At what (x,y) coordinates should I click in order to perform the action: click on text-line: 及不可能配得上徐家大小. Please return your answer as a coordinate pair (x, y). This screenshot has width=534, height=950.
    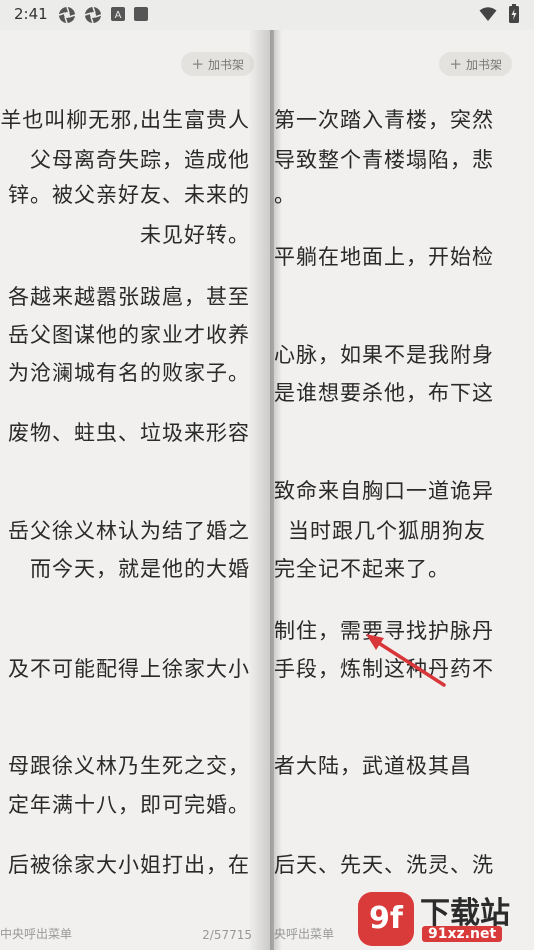
    Looking at the image, I should click on (129, 669).